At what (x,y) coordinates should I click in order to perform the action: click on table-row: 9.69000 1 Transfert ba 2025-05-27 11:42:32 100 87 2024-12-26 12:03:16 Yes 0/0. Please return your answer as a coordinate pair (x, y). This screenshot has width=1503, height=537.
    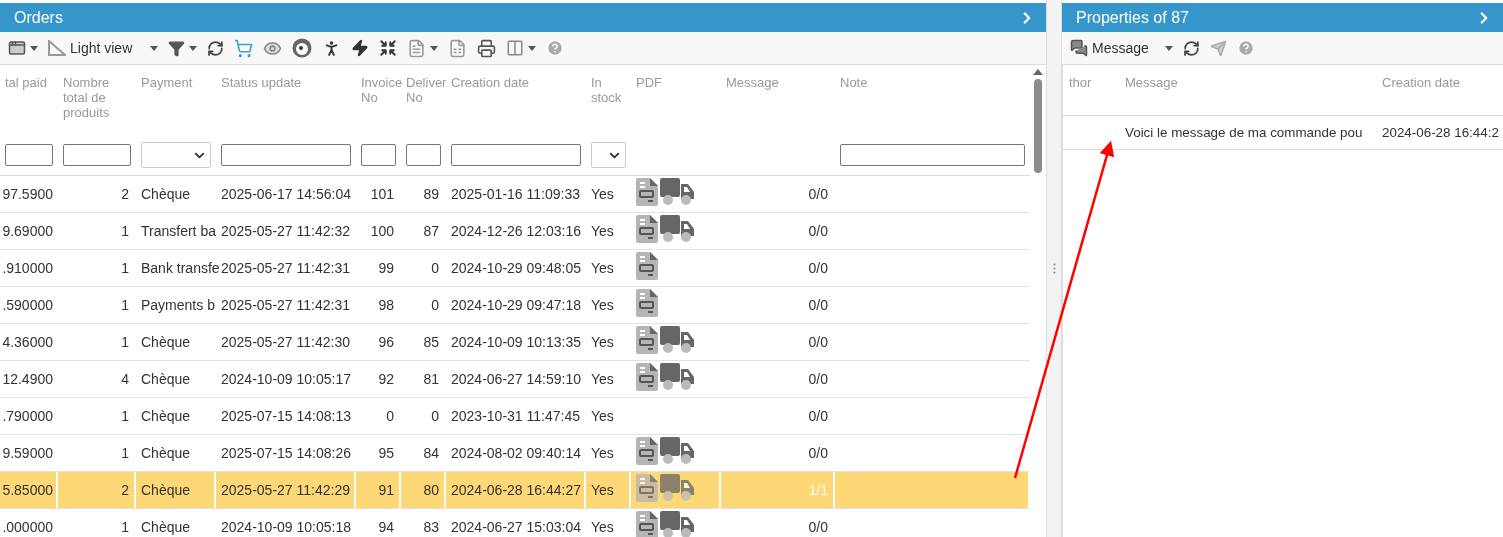
    Looking at the image, I should click on (515, 231).